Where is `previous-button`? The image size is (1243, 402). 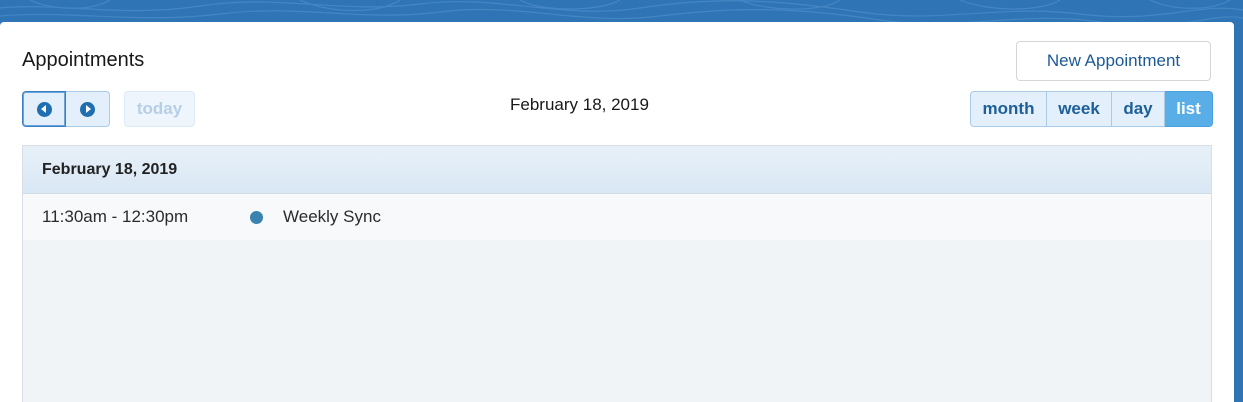 previous-button is located at coordinates (44, 109).